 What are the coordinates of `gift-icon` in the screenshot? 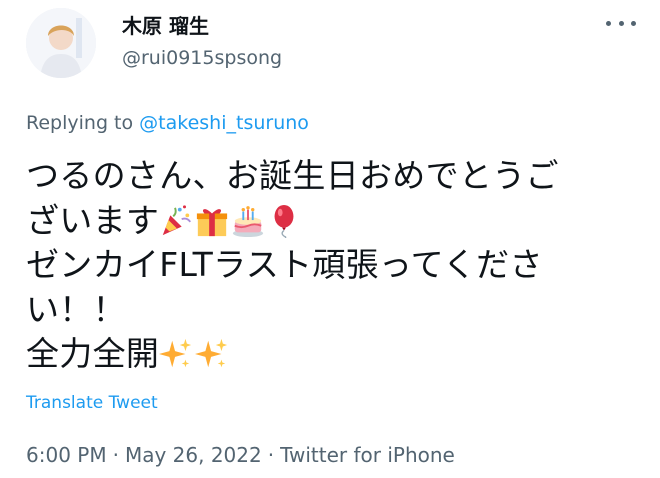 It's located at (212, 221).